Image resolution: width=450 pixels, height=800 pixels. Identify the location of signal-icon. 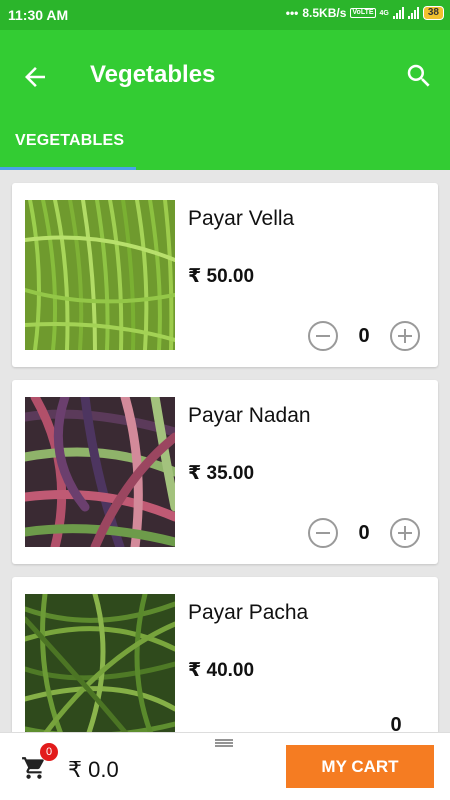
(398, 13).